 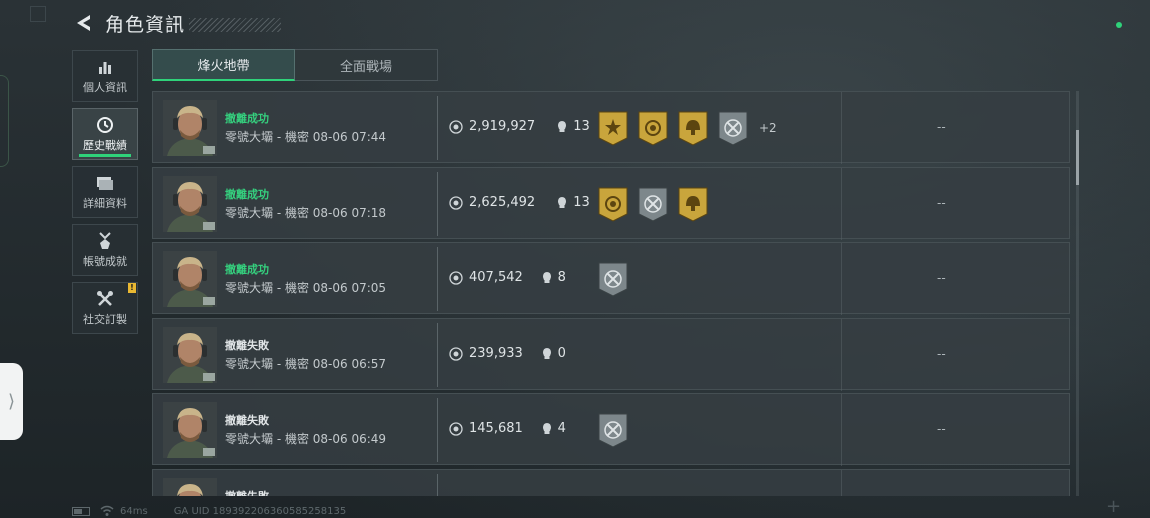 What do you see at coordinates (105, 299) in the screenshot?
I see `tools-icon` at bounding box center [105, 299].